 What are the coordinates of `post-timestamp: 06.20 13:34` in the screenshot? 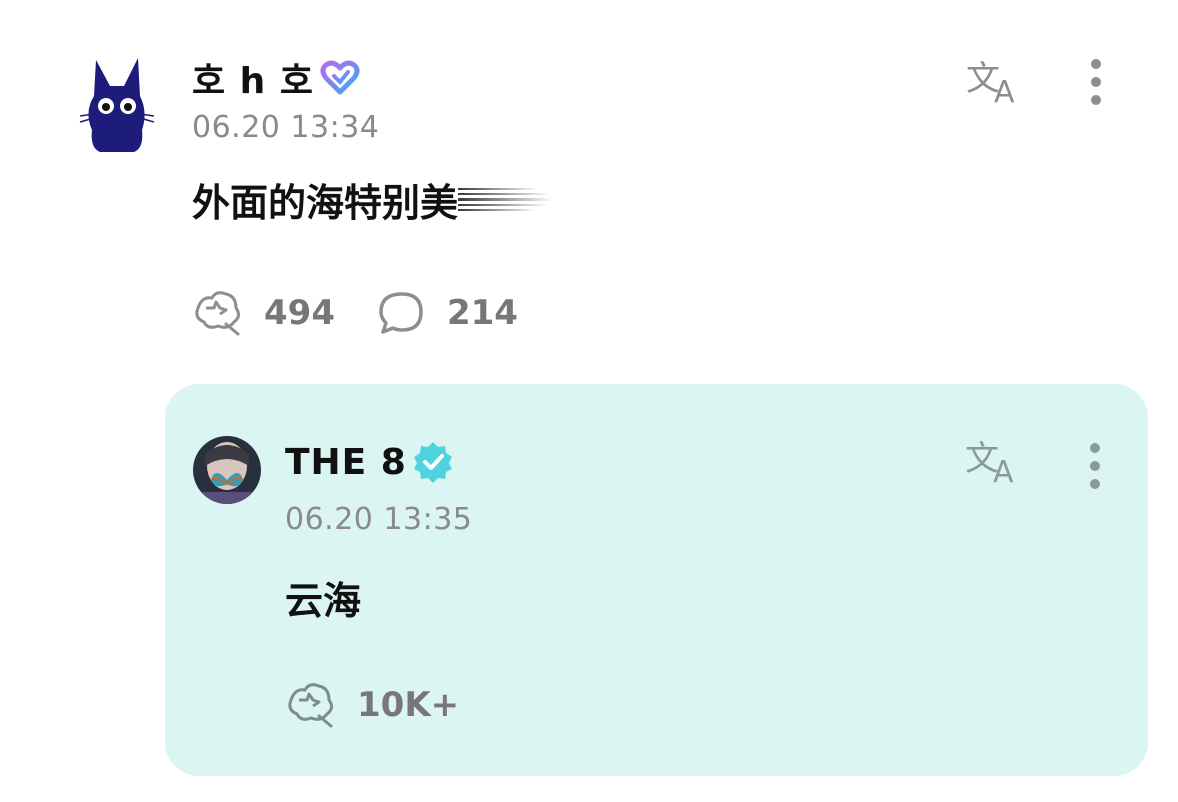 It's located at (286, 127).